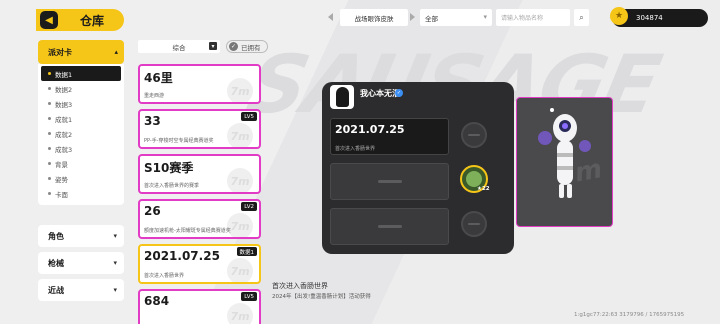  What do you see at coordinates (172, 186) in the screenshot?
I see `card-desc: 首次进入香肠世界的赛季` at bounding box center [172, 186].